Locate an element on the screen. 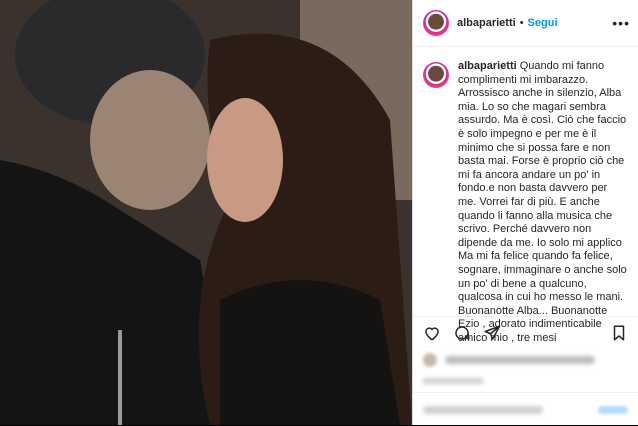  likes-text-blurred is located at coordinates (520, 360).